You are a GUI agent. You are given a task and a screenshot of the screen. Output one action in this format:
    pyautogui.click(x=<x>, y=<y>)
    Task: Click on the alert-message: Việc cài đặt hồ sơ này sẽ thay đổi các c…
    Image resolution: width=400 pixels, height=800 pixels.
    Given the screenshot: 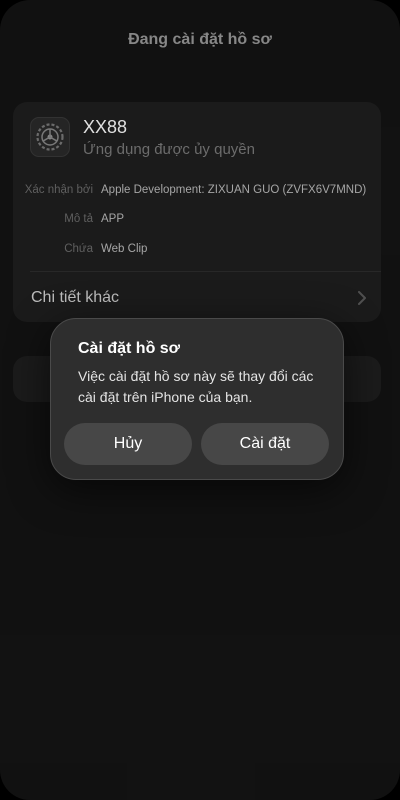 What is the action you would take?
    pyautogui.click(x=196, y=386)
    